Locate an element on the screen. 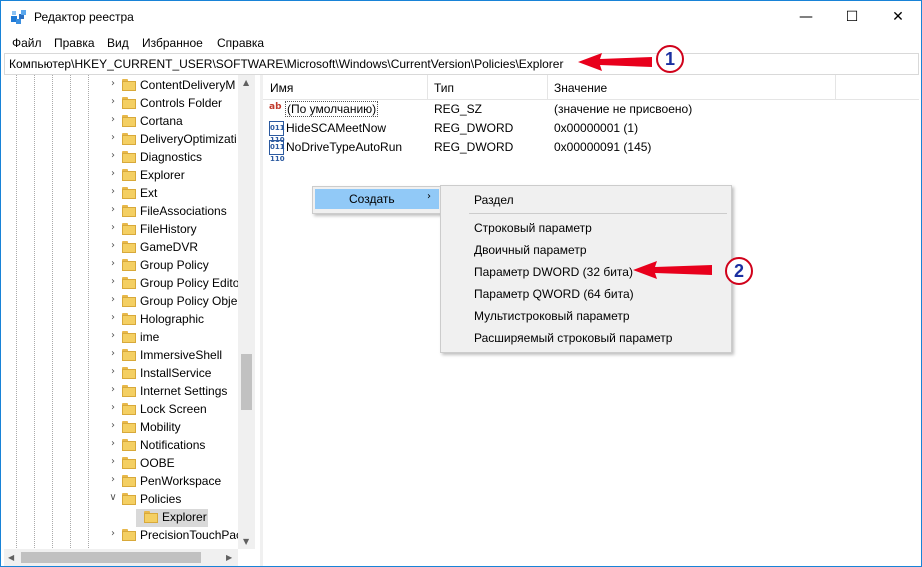  annotation-layer is located at coordinates (645, 166).